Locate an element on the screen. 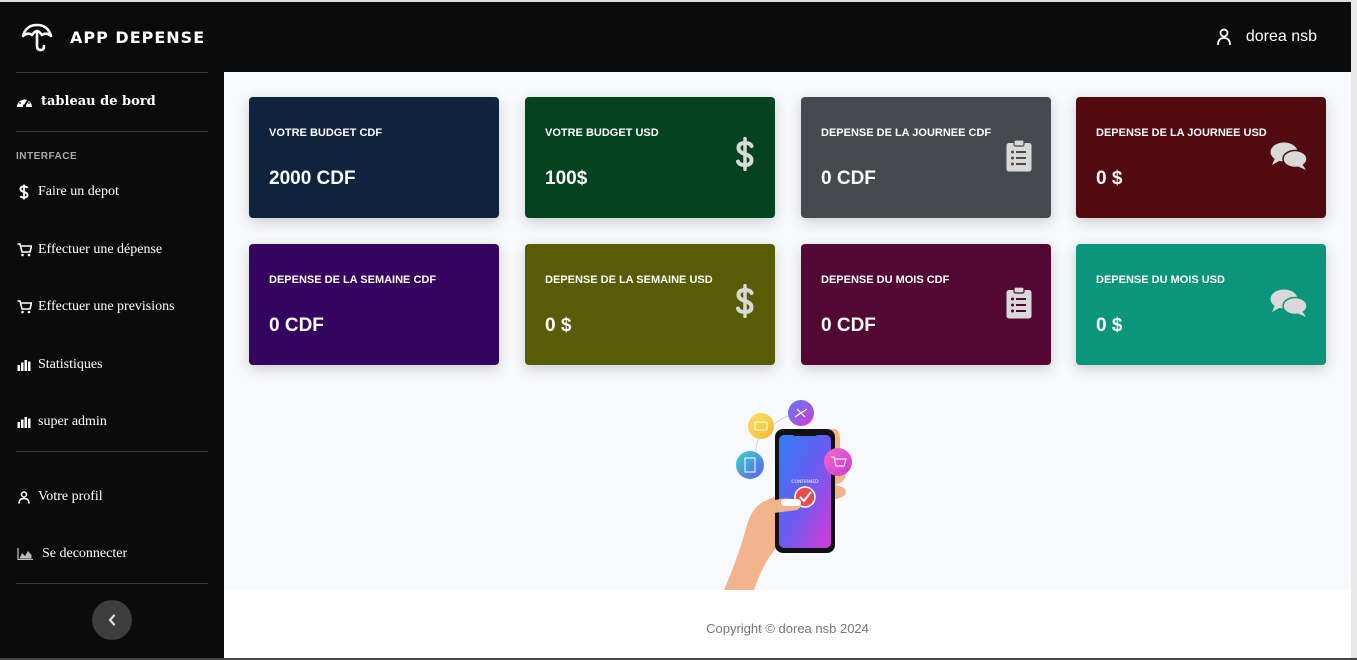  card-label: DEPENSE DE LA JOURNEE CDF is located at coordinates (906, 133).